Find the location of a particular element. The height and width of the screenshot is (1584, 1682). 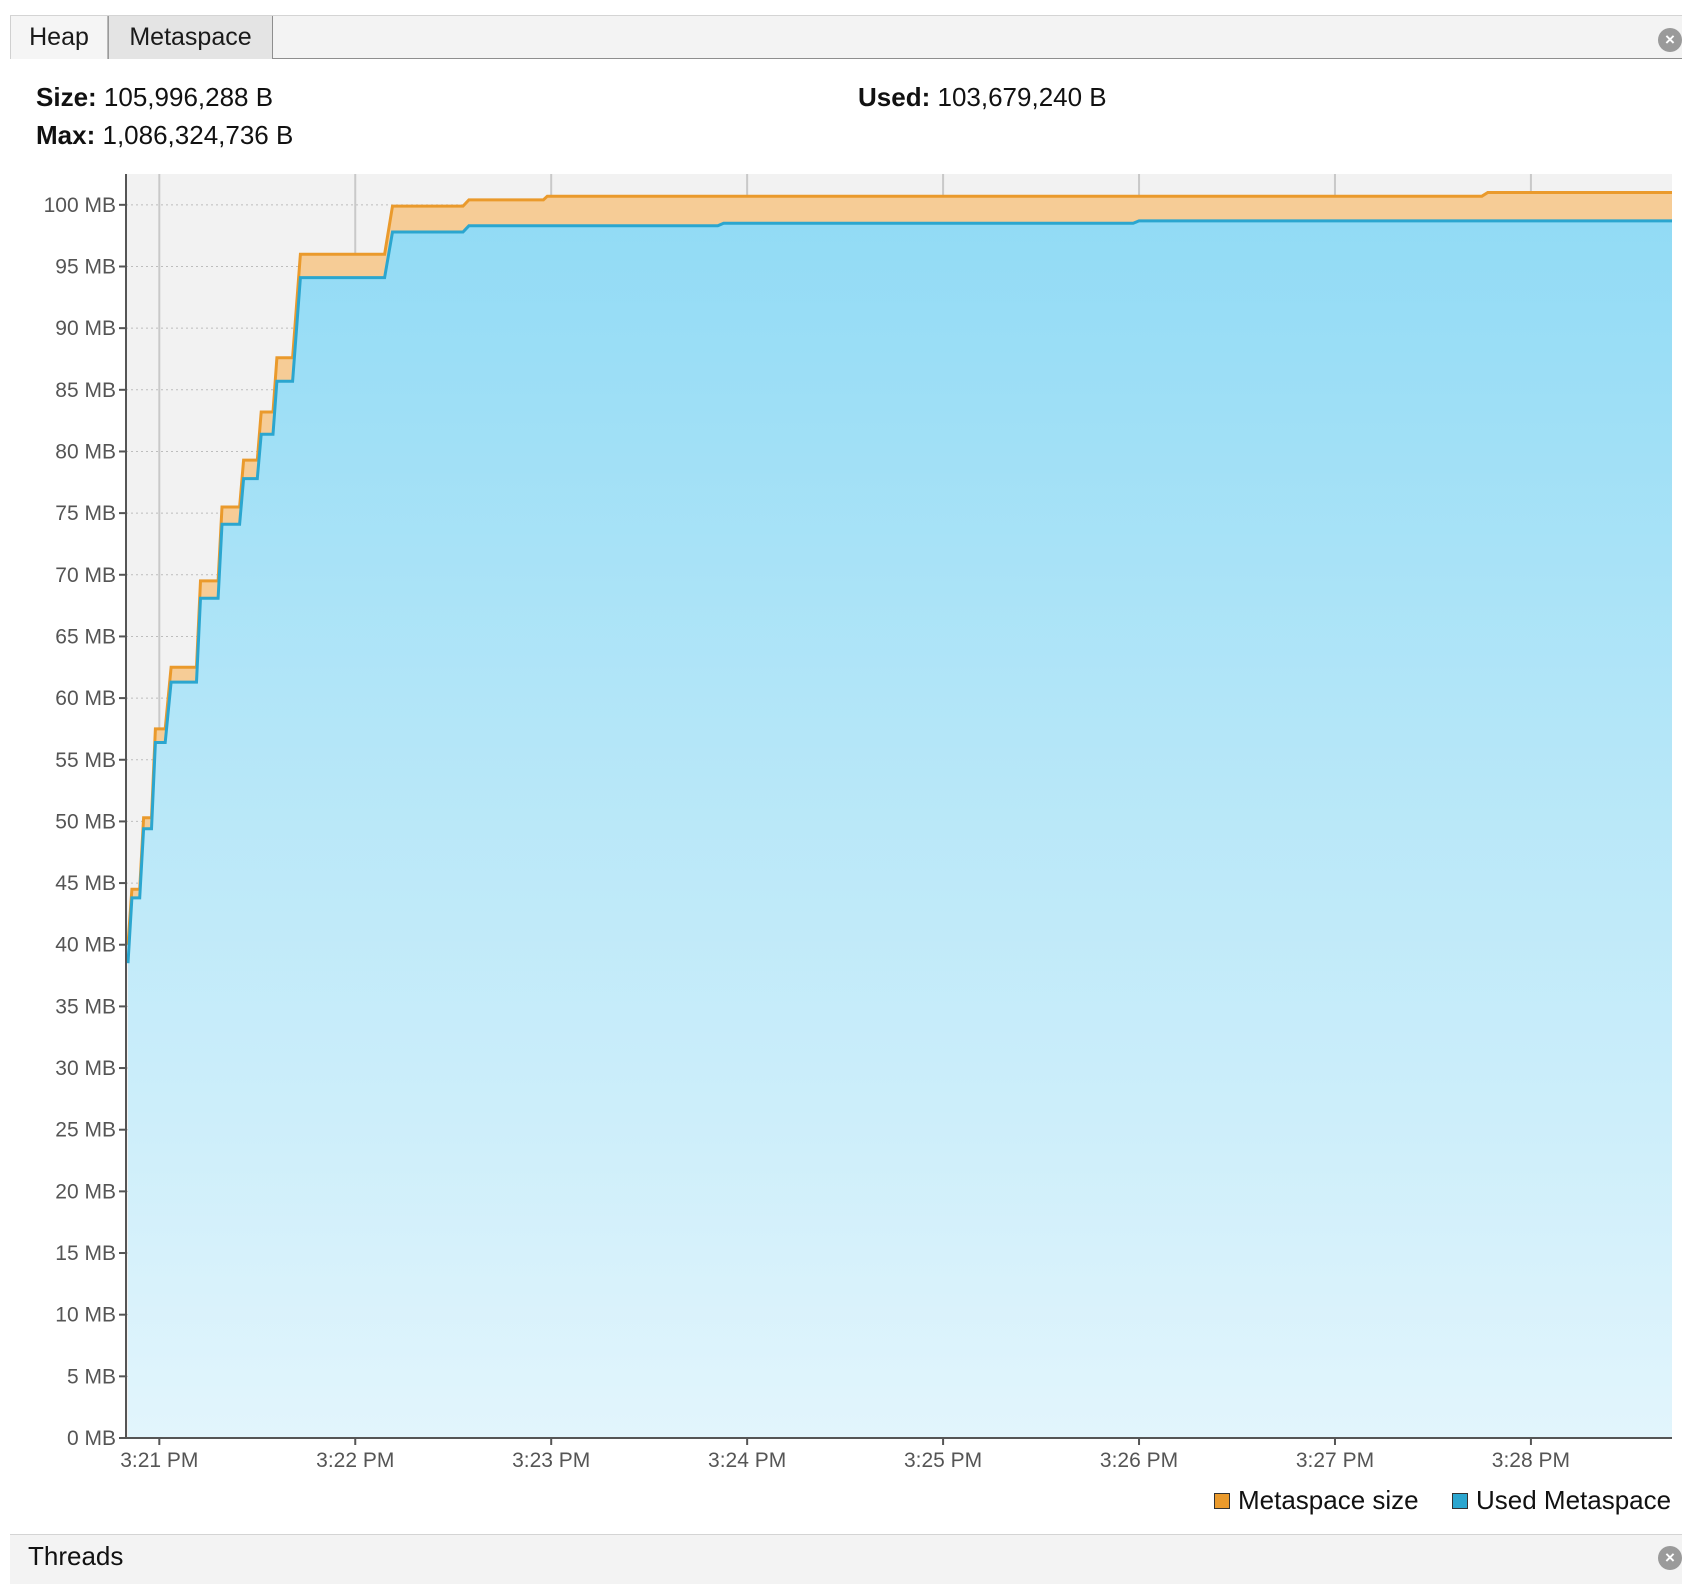

used-metaspace-swatch is located at coordinates (1460, 1500).